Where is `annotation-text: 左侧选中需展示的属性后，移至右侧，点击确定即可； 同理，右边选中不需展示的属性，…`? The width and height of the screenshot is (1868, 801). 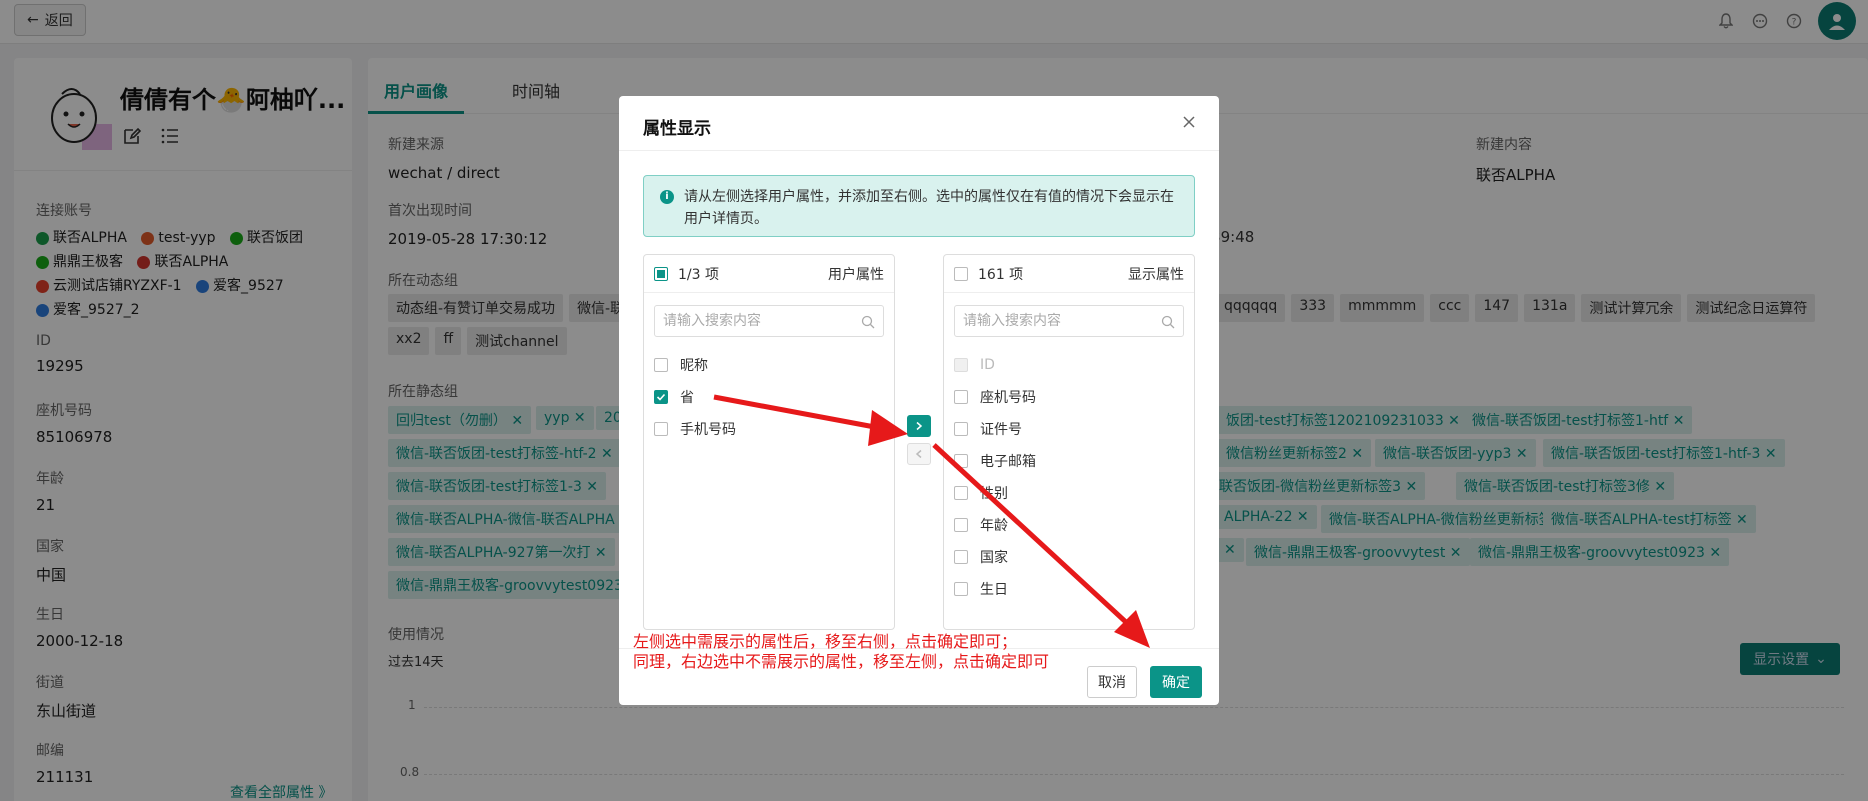 annotation-text: 左侧选中需展示的属性后，移至右侧，点击确定即可； 同理，右边选中不需展示的属性，… is located at coordinates (841, 652).